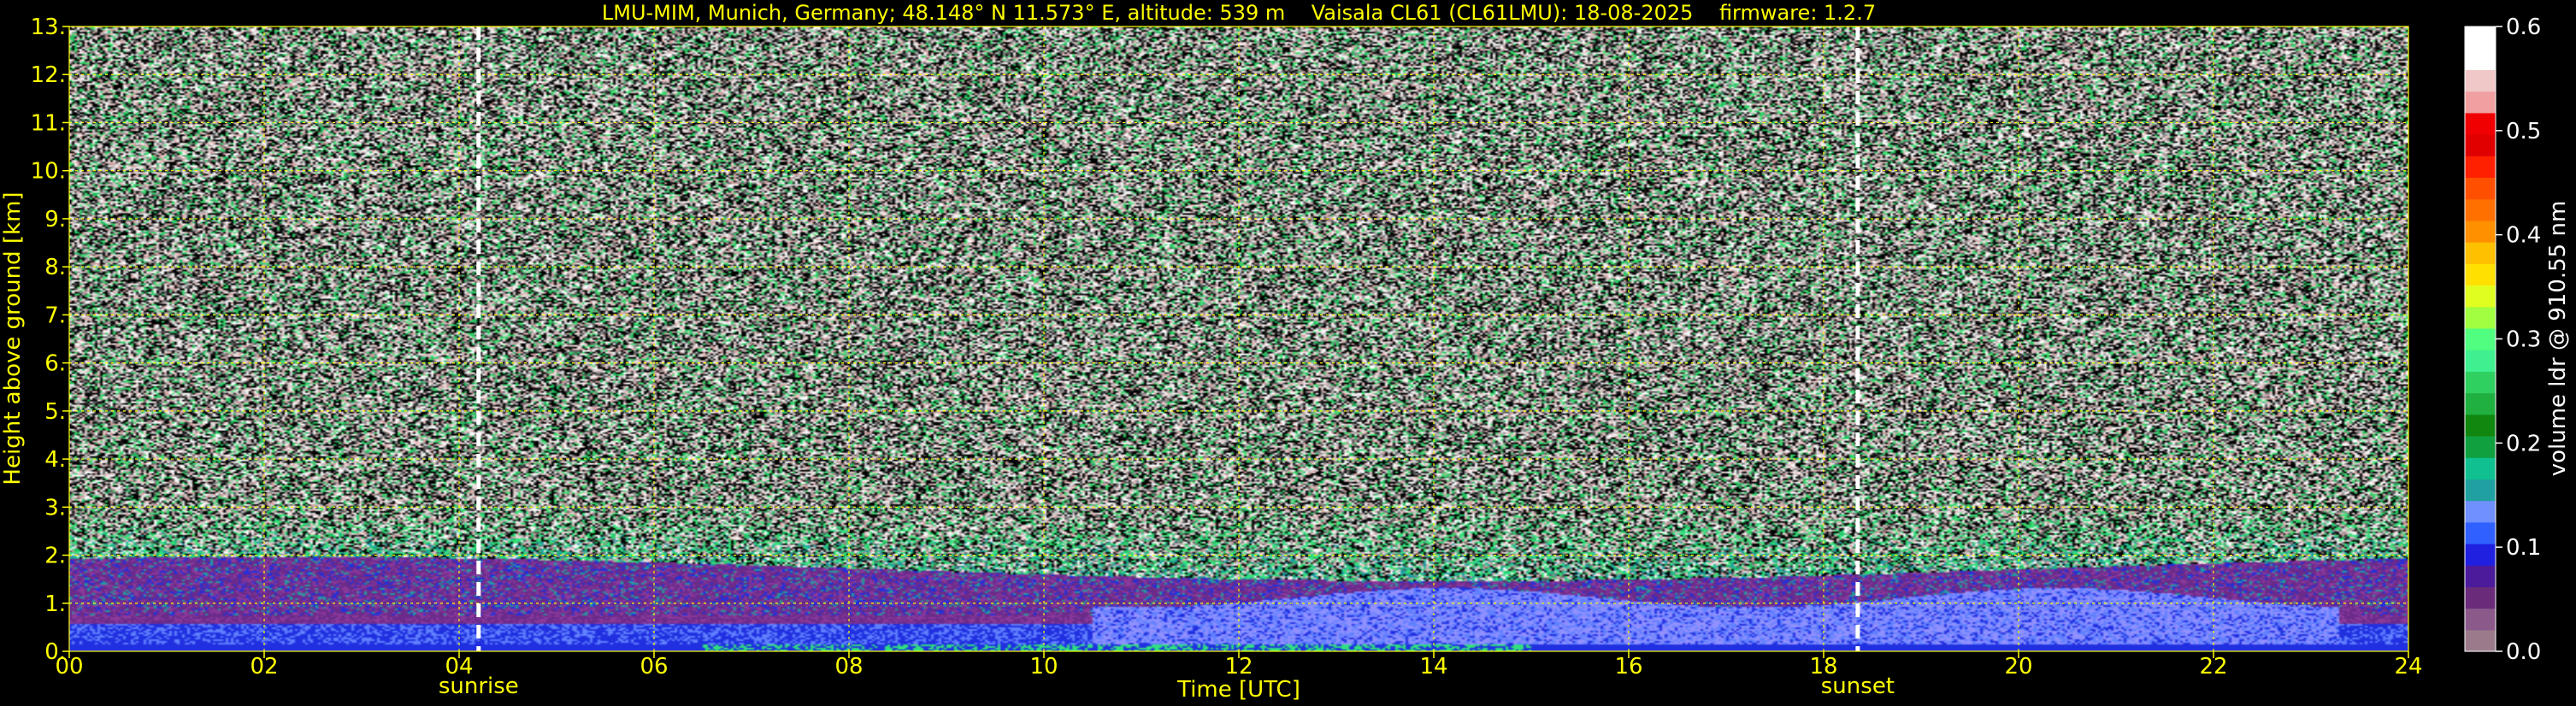 This screenshot has height=706, width=2576. Describe the element at coordinates (48, 172) in the screenshot. I see `y-tick-label: 10.` at that location.